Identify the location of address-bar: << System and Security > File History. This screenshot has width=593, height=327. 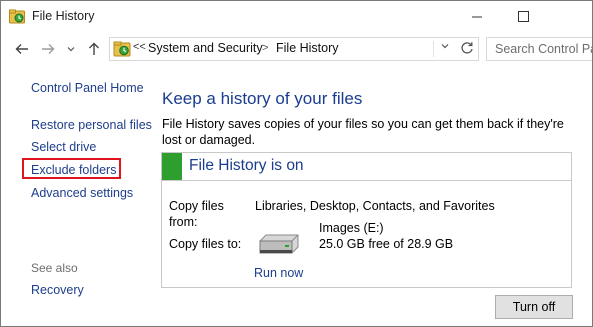
(294, 49).